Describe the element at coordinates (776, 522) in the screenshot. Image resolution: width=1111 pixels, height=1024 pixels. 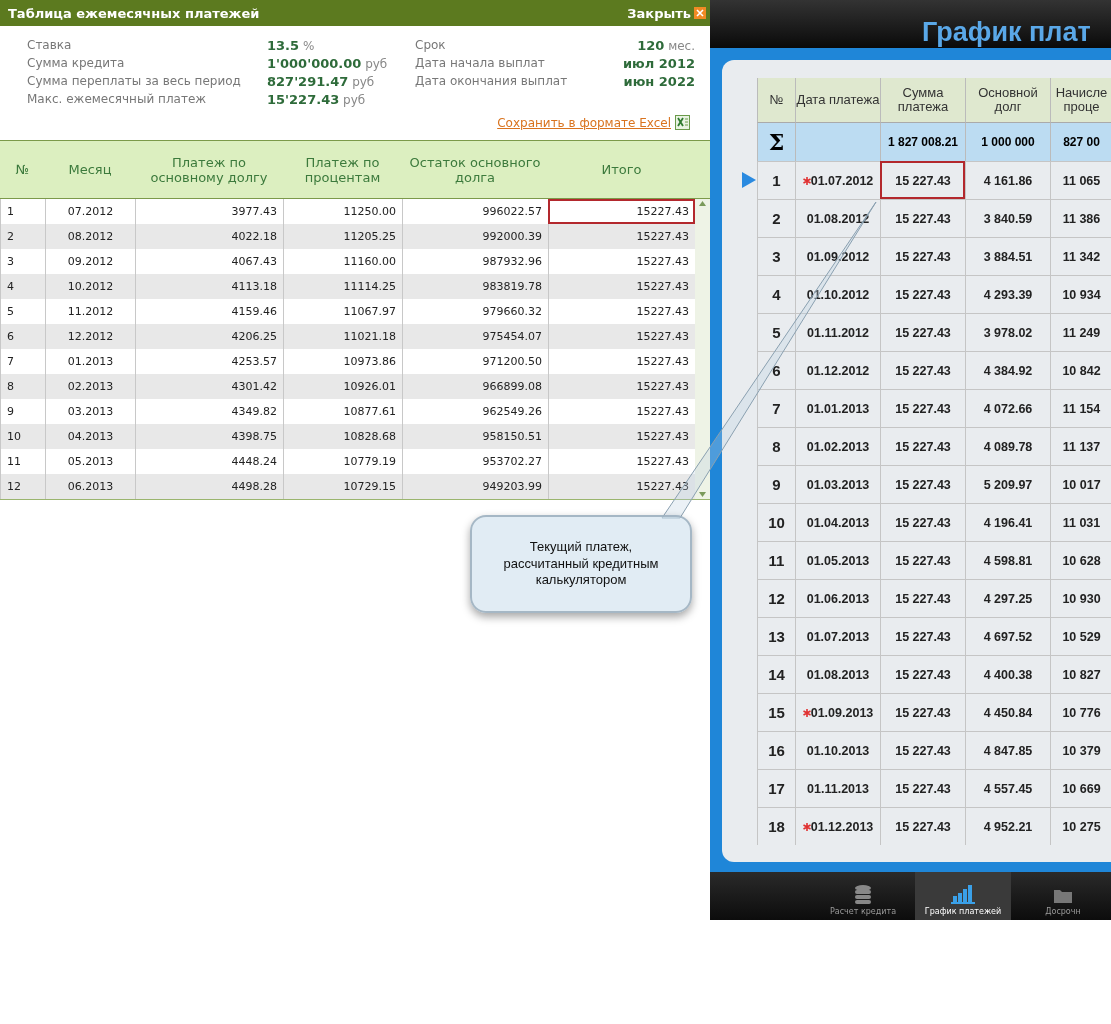
I see `row-number: 10` at that location.